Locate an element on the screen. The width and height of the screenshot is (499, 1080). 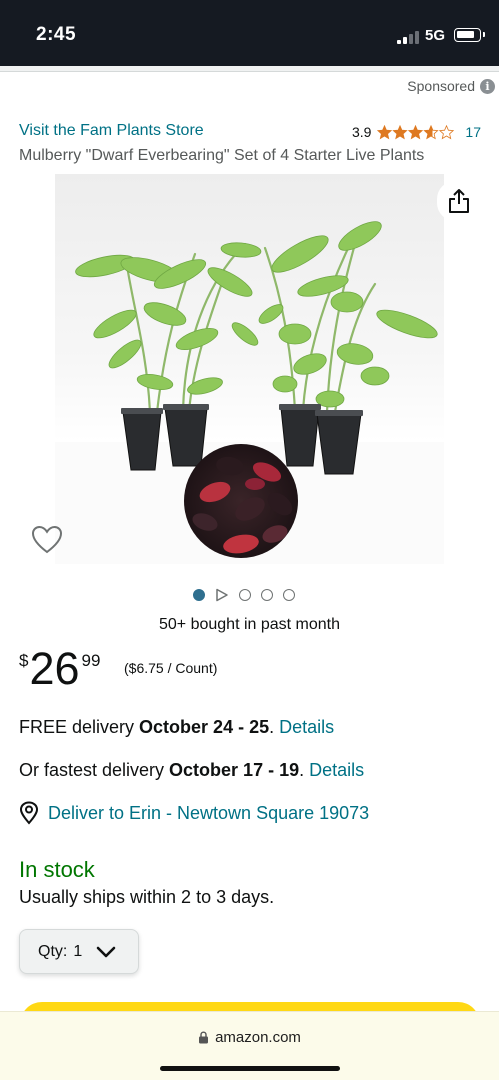
status-bar: 2:45 5G is located at coordinates (249, 33).